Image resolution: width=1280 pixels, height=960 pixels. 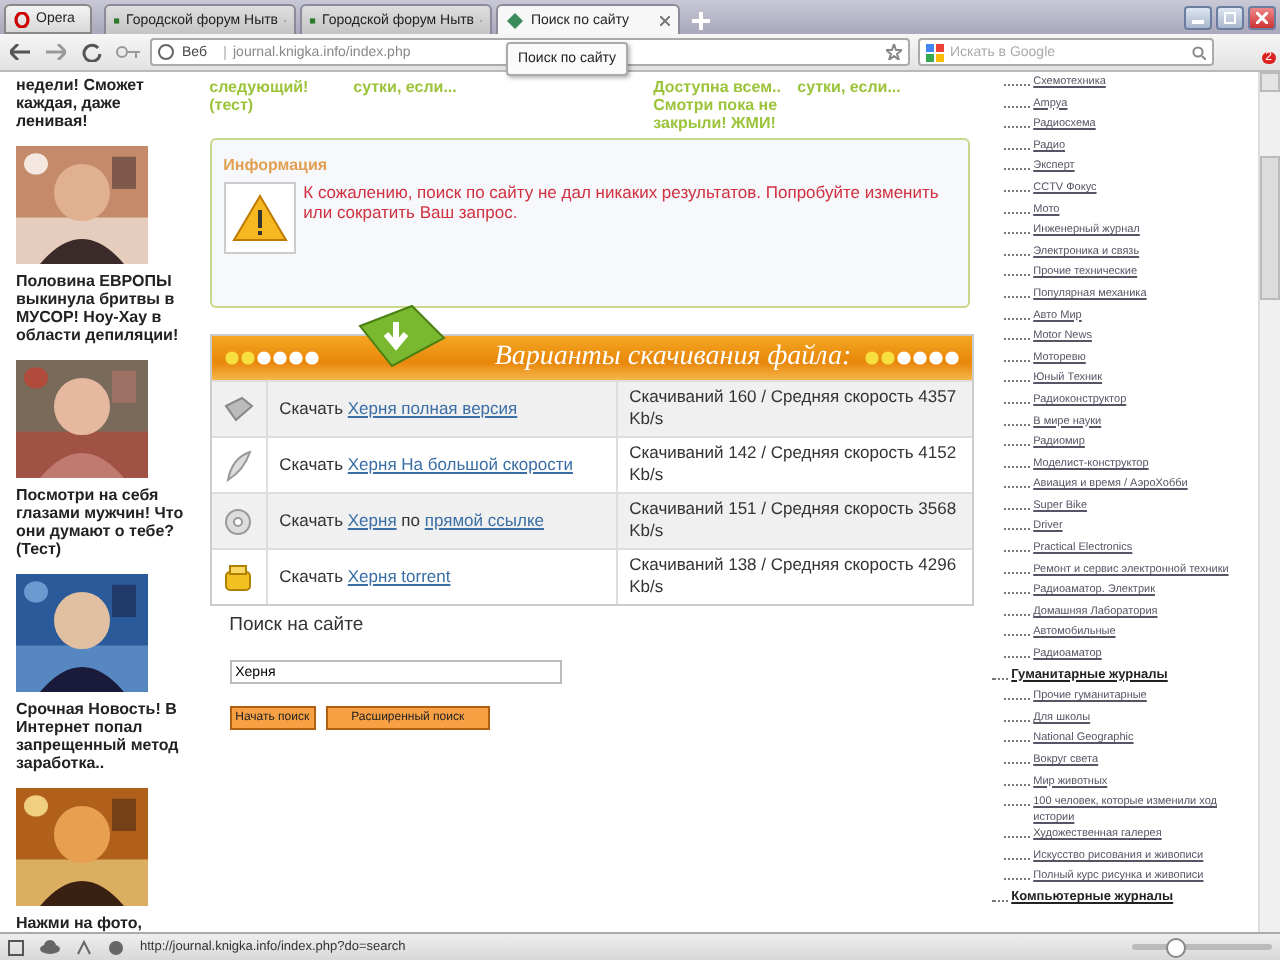 What do you see at coordinates (793, 576) in the screenshot?
I see `download-stats: Скачиваний 138 / Средняя скорость 4296 Kb/s` at bounding box center [793, 576].